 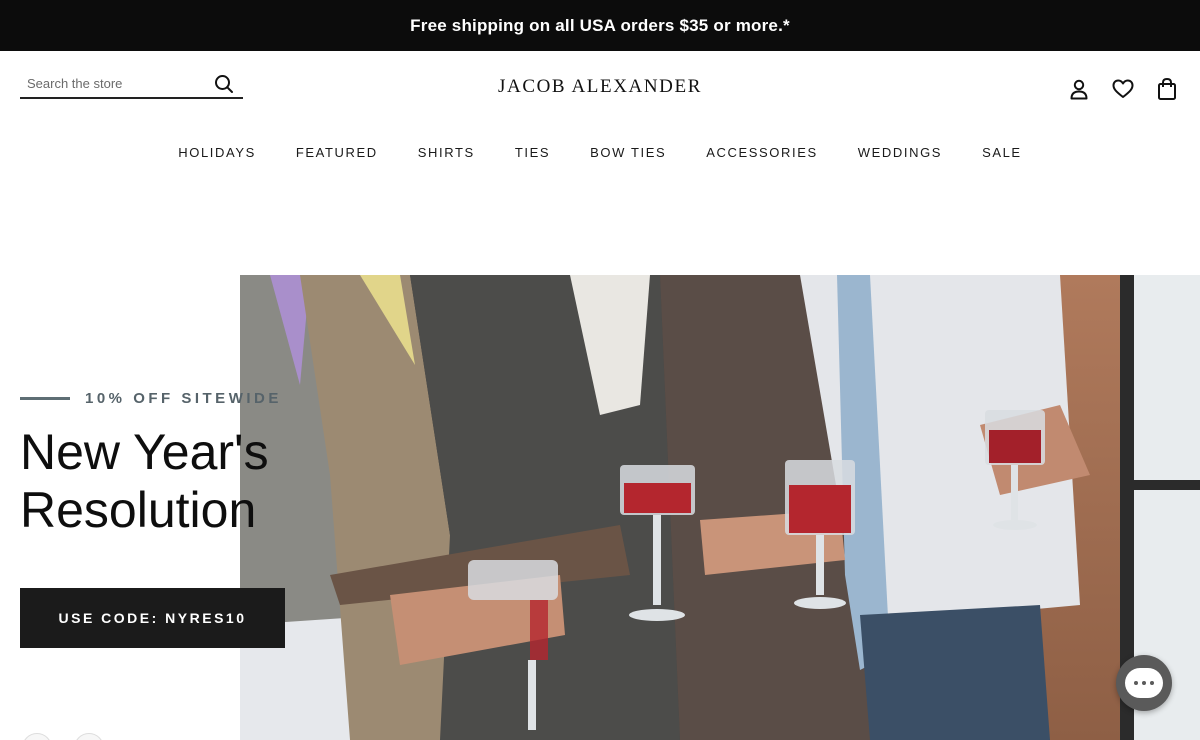 I want to click on brand-logo-text: JACOB ALEXANDER, so click(x=600, y=86).